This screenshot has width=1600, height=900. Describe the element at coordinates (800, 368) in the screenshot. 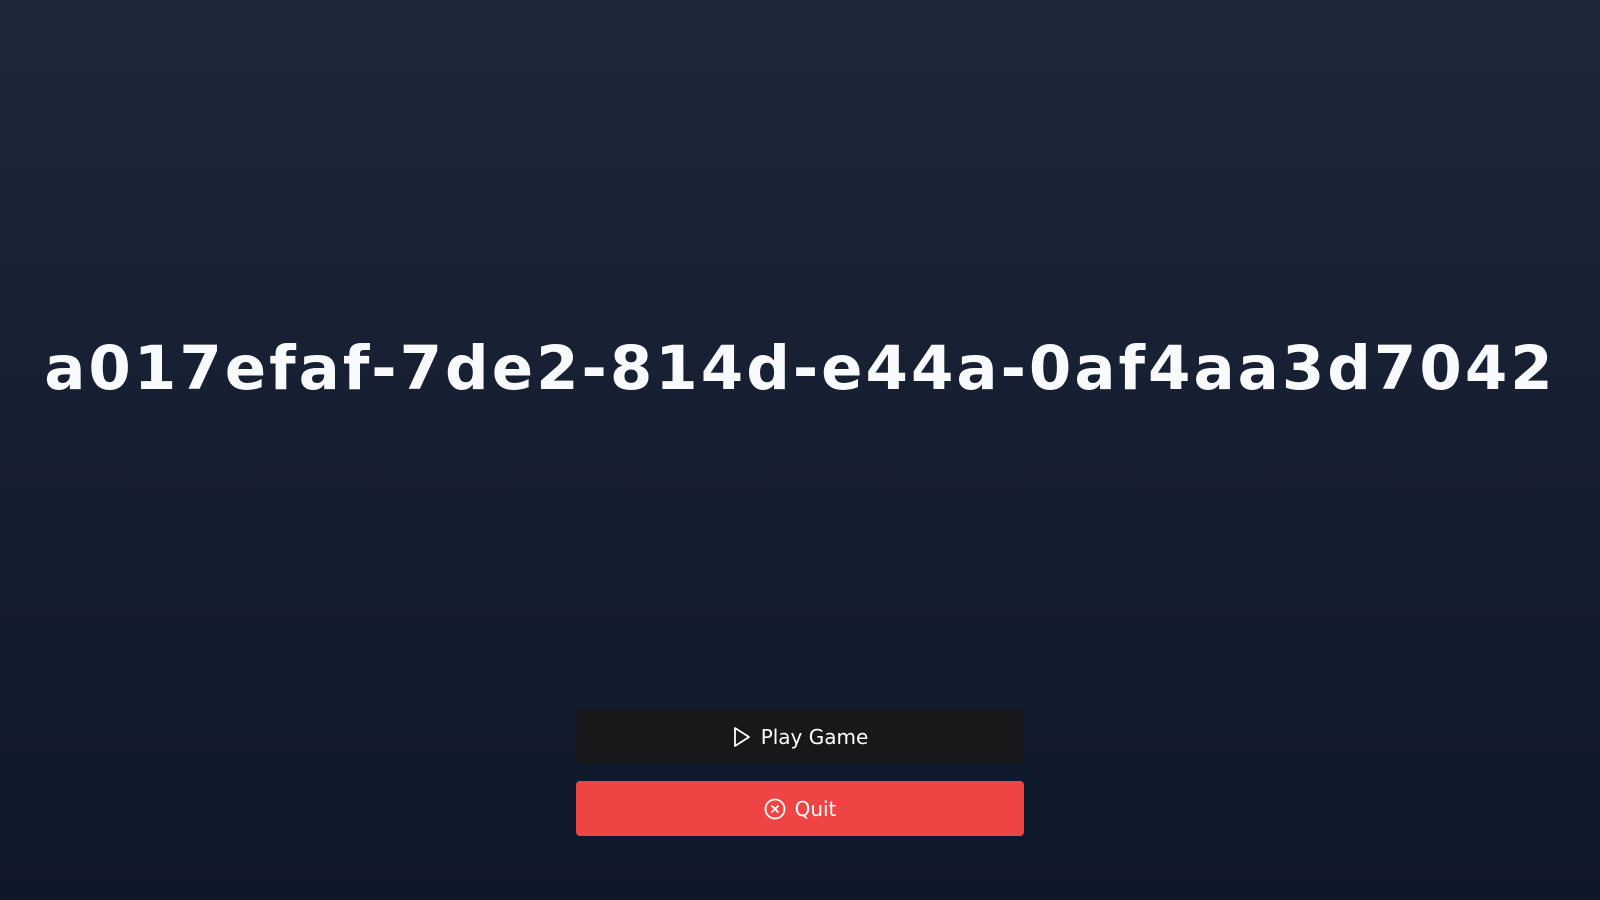

I see `game-title: a017efaf-7de2-814d-e44a-0af4aa3d7042` at that location.